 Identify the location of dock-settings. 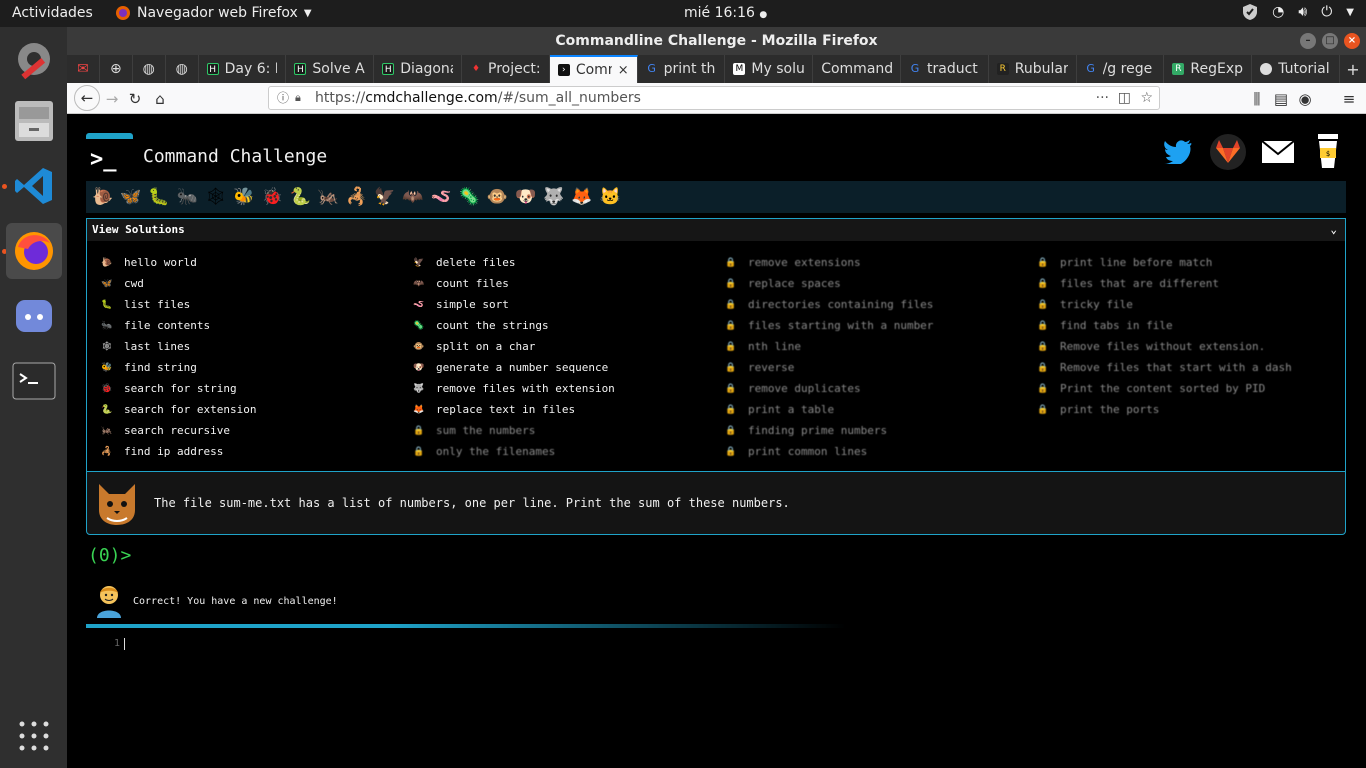
(34, 59).